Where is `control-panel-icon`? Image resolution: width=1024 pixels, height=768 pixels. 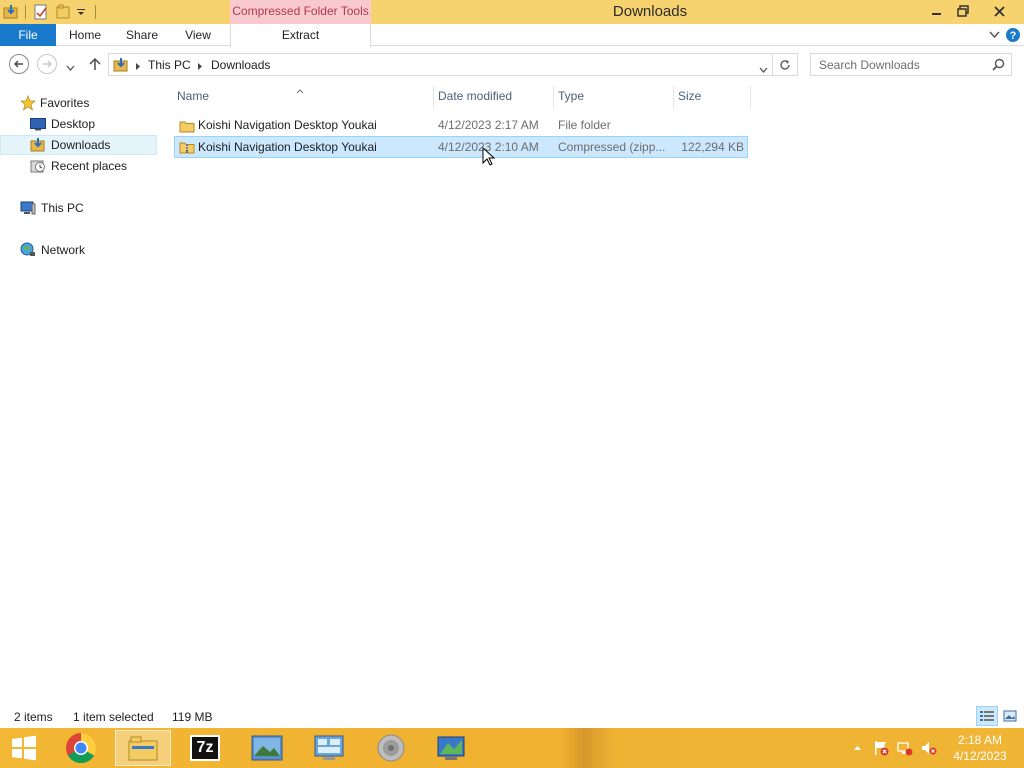
control-panel-icon is located at coordinates (329, 747).